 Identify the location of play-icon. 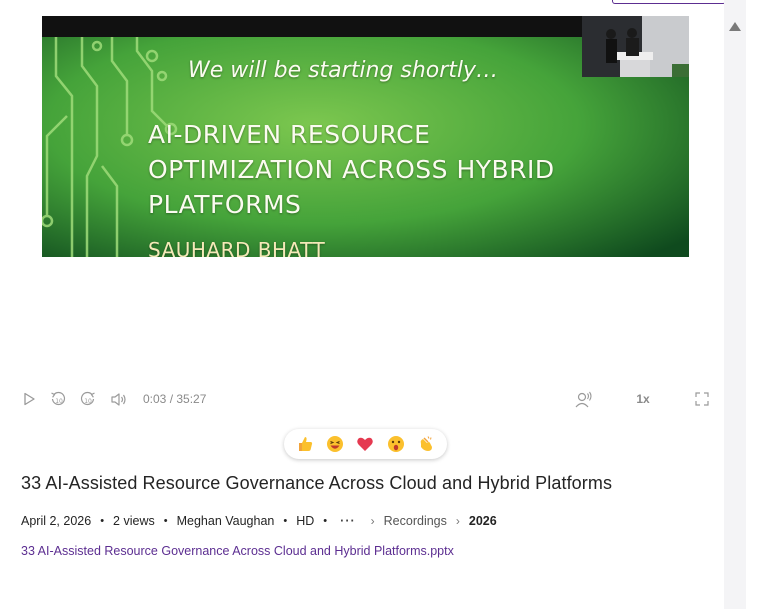
(29, 399).